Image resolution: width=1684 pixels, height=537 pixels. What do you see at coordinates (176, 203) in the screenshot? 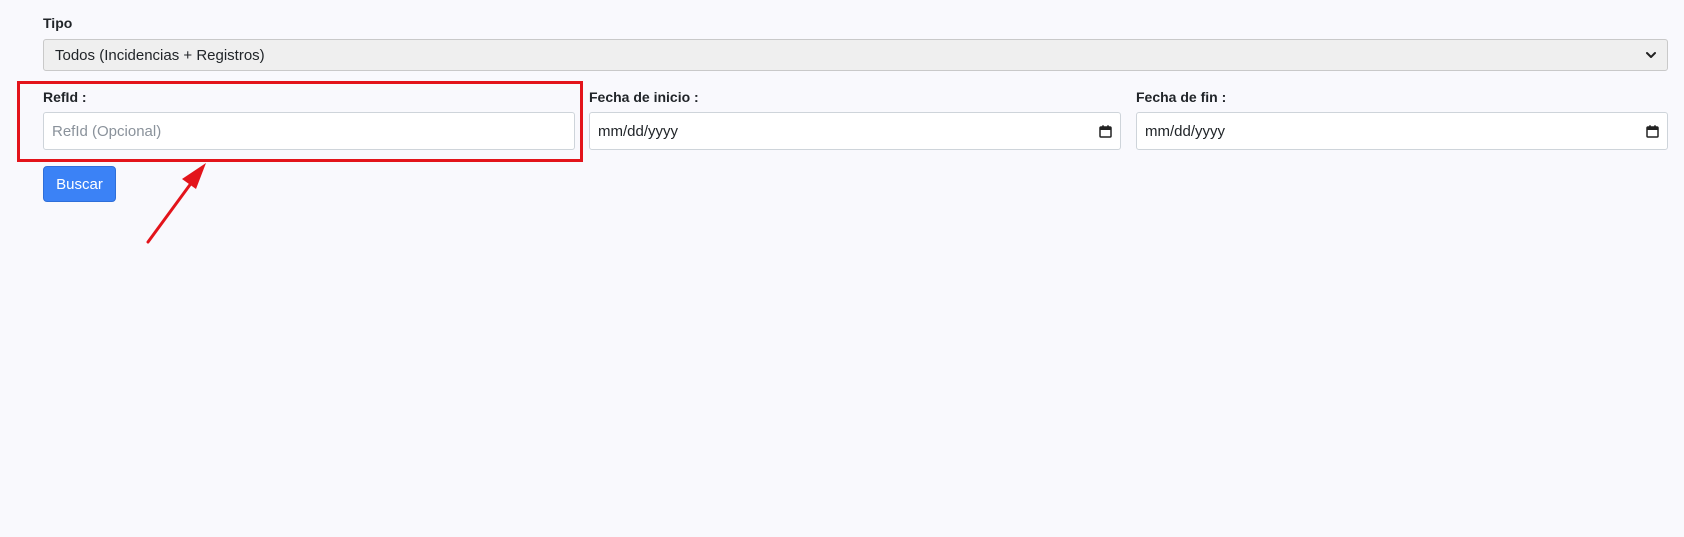
I see `arrow-annotation` at bounding box center [176, 203].